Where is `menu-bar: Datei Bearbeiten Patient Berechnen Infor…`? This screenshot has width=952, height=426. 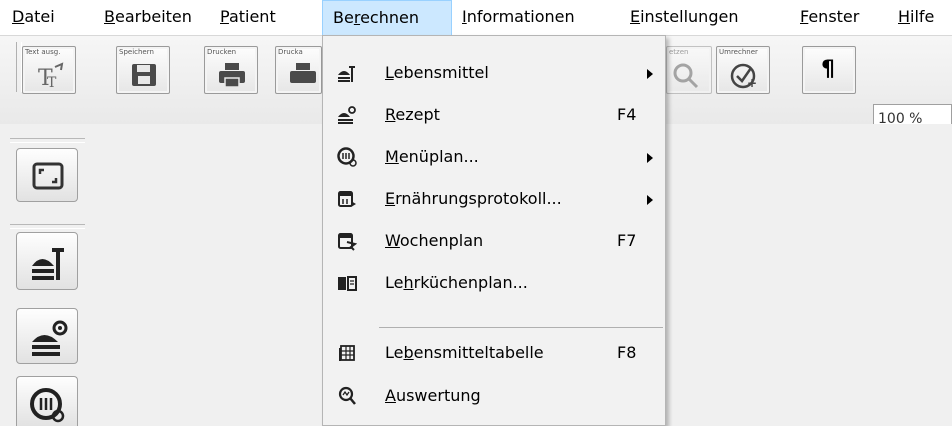
menu-bar: Datei Bearbeiten Patient Berechnen Infor… is located at coordinates (476, 18).